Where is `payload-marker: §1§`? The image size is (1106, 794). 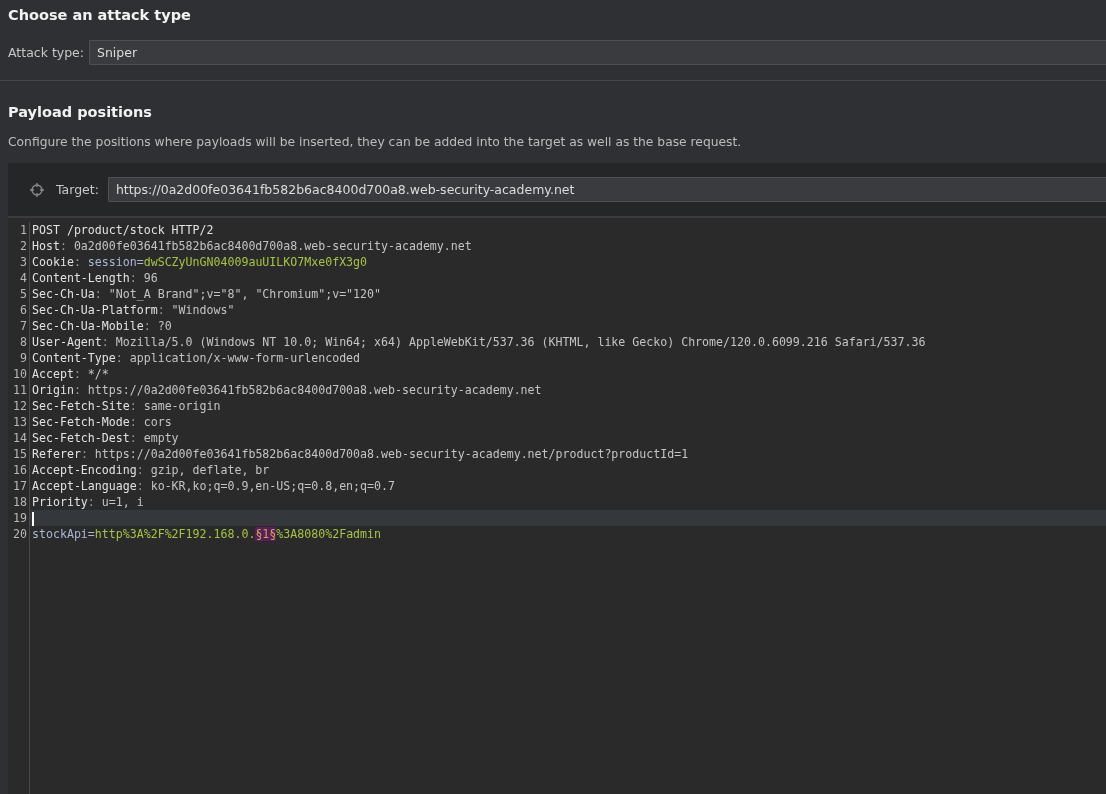
payload-marker: §1§ is located at coordinates (266, 534).